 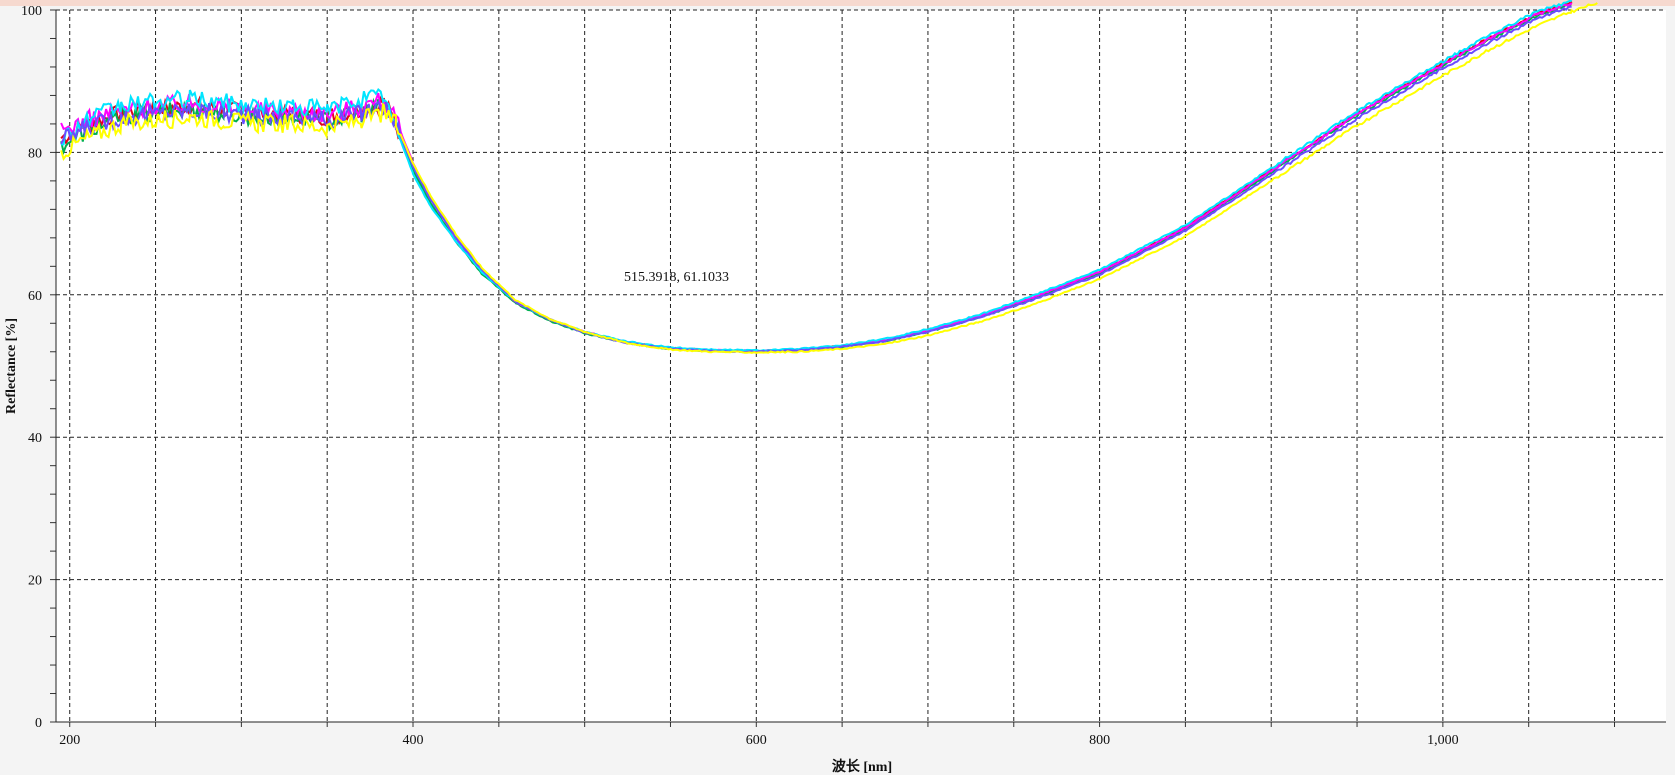 What do you see at coordinates (11, 366) in the screenshot?
I see `y-axis-title: Reflectance [%]` at bounding box center [11, 366].